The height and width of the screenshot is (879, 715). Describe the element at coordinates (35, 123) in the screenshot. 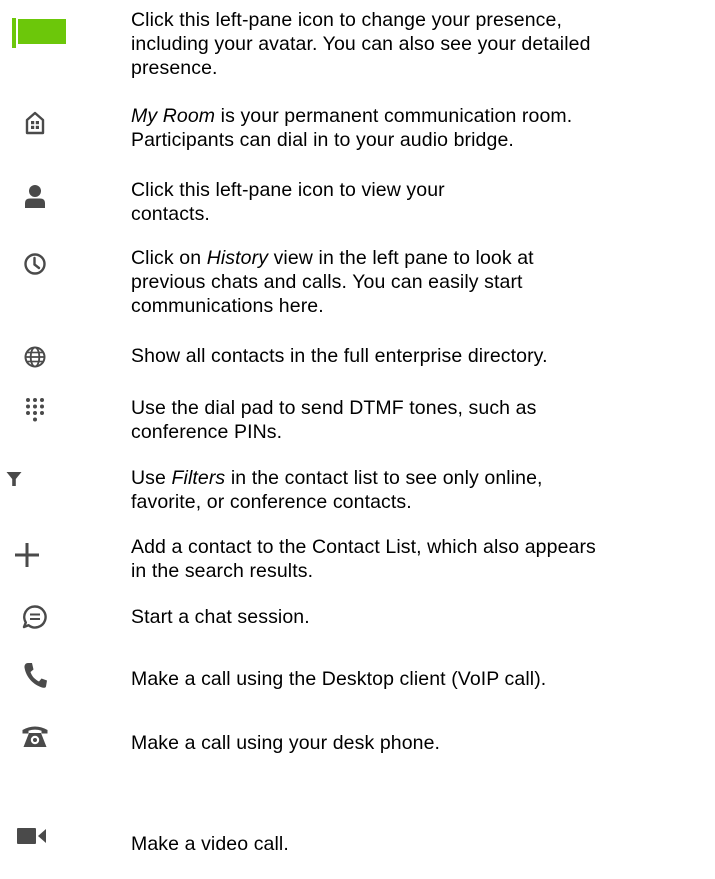

I see `my-room-icon` at that location.